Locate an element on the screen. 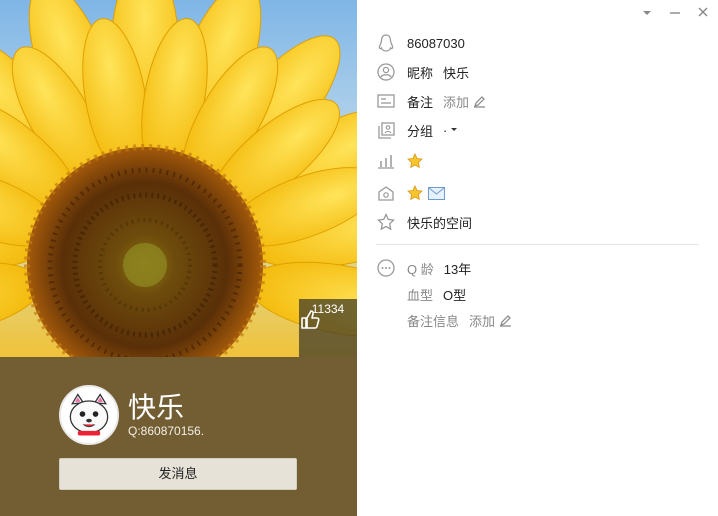 The image size is (718, 516). nickname-row: 昵称 快乐 is located at coordinates (422, 72).